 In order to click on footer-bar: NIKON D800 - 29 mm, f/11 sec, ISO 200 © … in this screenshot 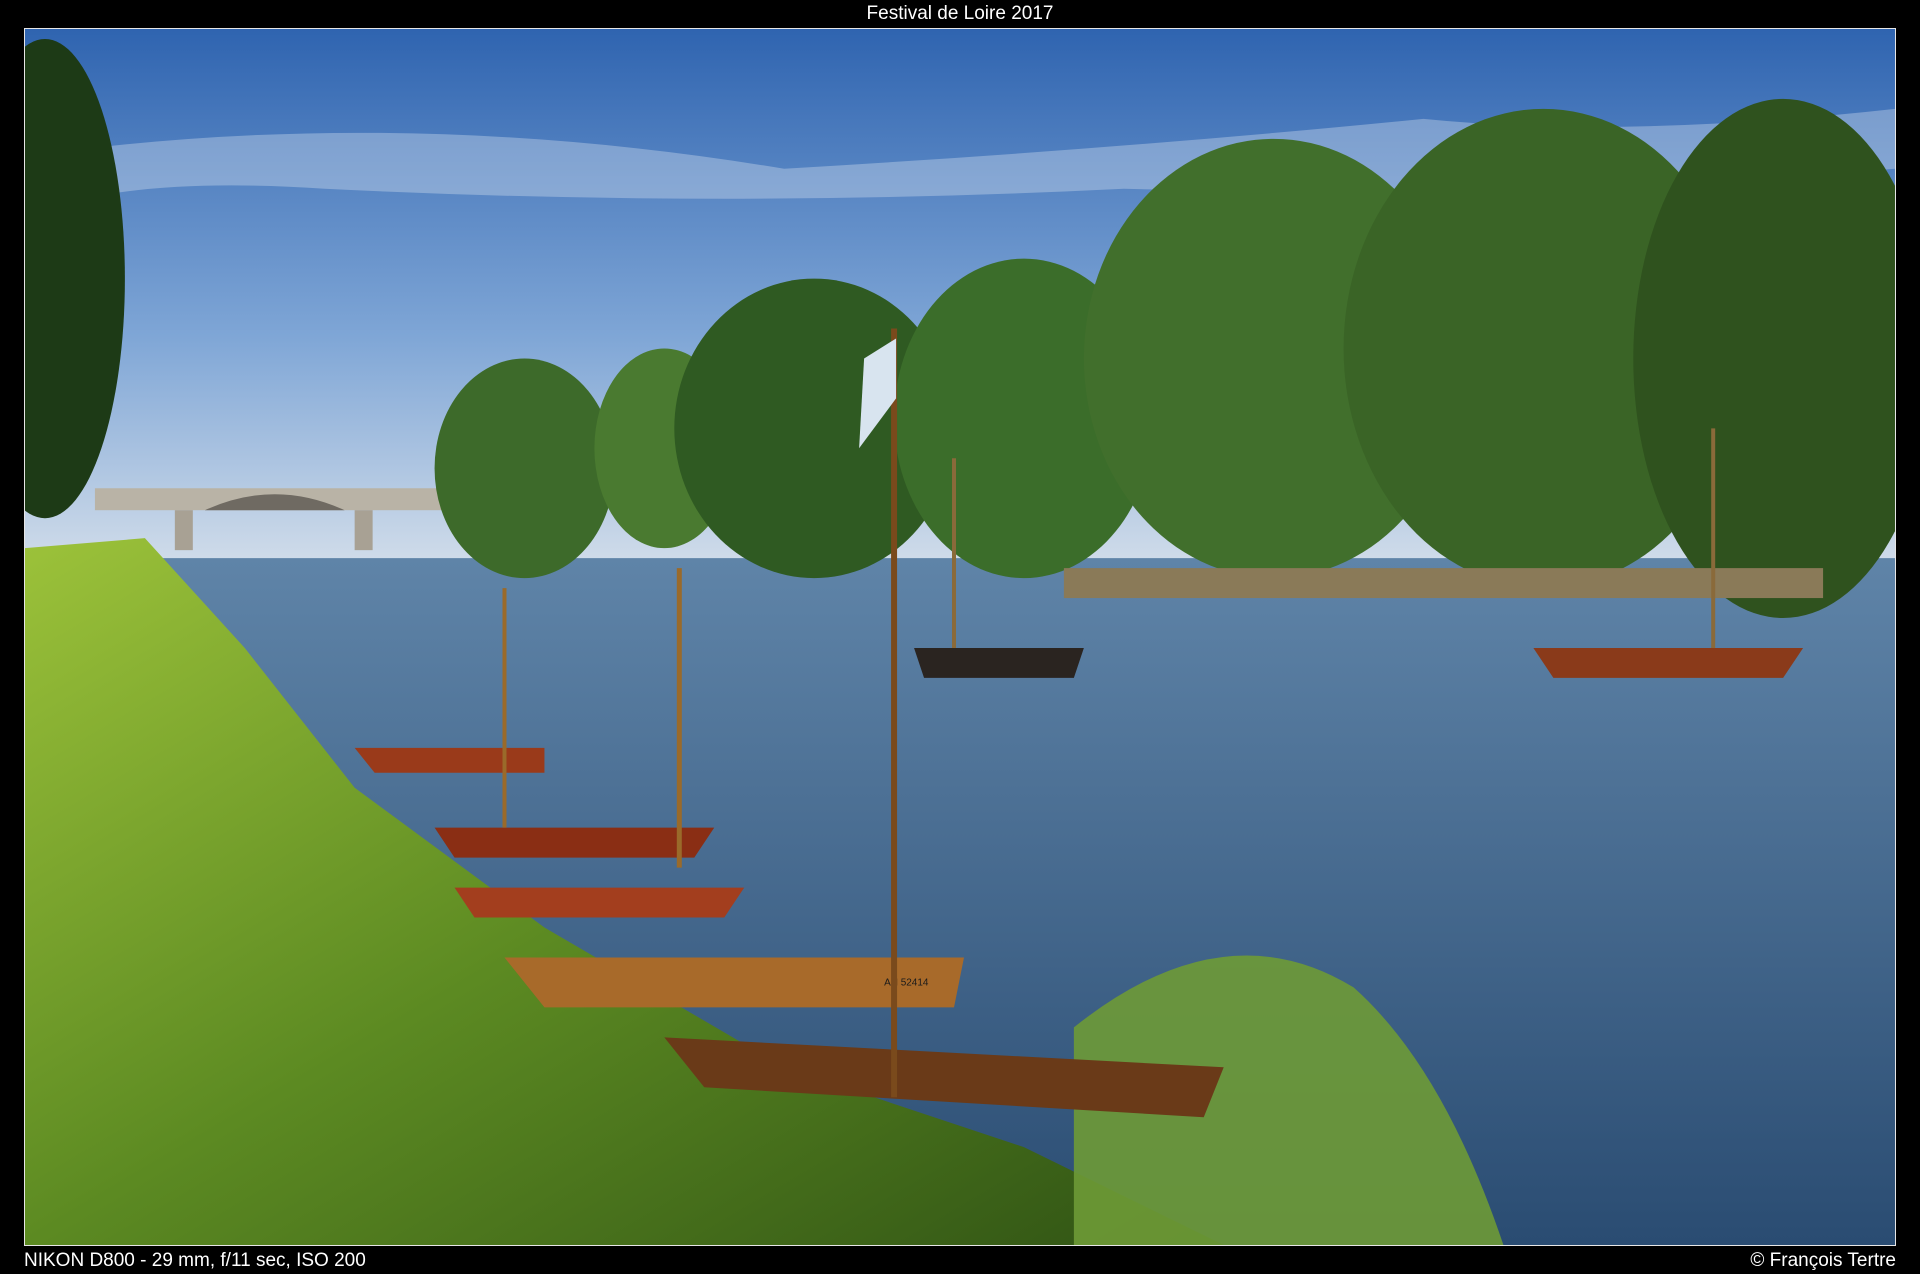, I will do `click(960, 1260)`.